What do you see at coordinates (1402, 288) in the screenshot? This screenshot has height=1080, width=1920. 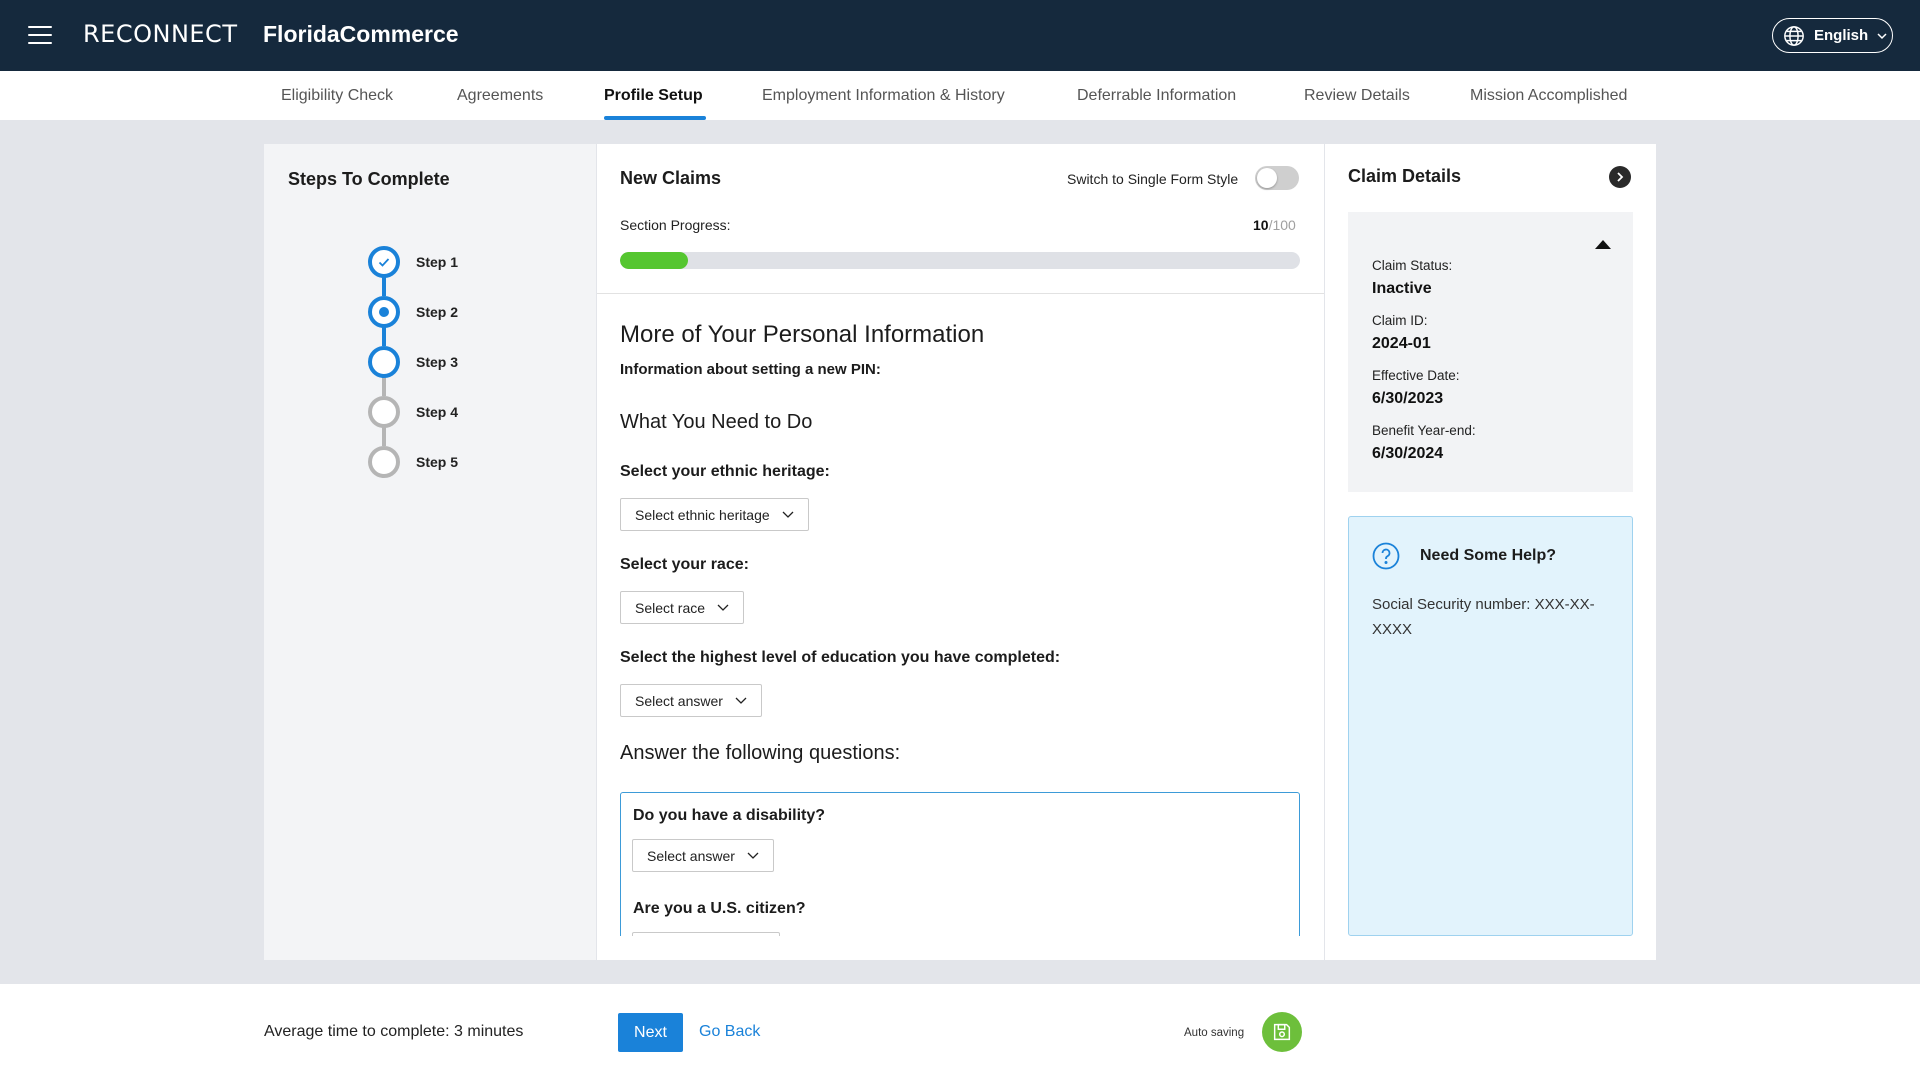 I see `claim-status-value: Inactive` at bounding box center [1402, 288].